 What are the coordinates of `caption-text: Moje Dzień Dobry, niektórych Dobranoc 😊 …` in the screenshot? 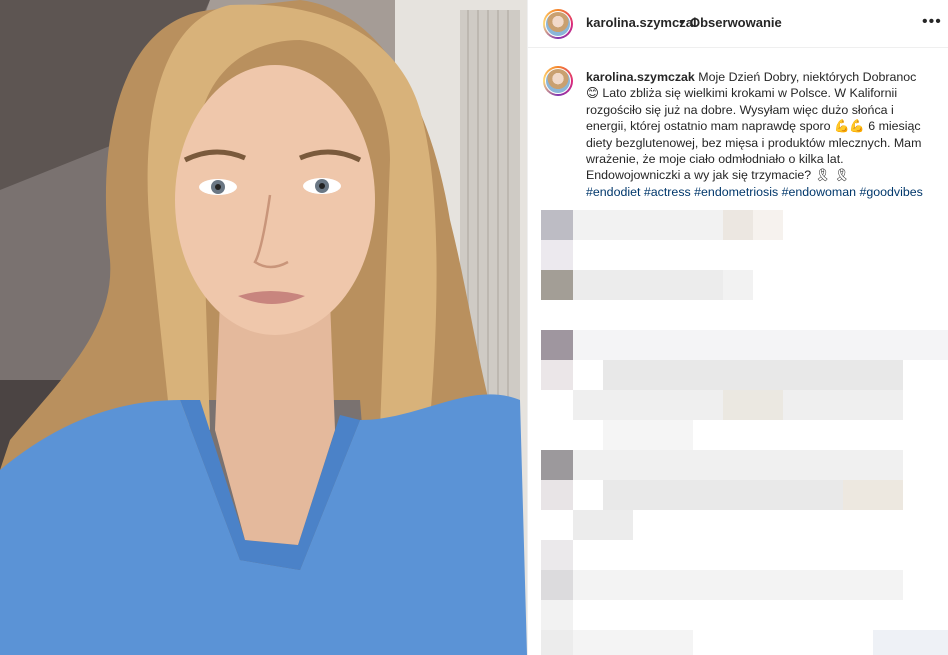 It's located at (754, 126).